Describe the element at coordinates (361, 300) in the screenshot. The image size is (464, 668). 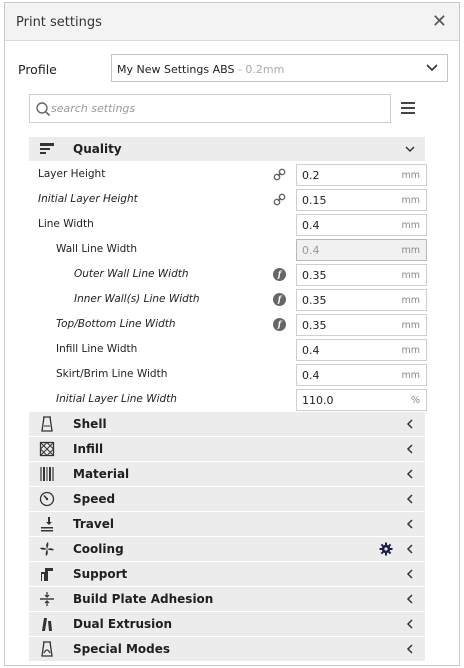
I see `inner-wall-line-width-input: 0.35 mm` at that location.